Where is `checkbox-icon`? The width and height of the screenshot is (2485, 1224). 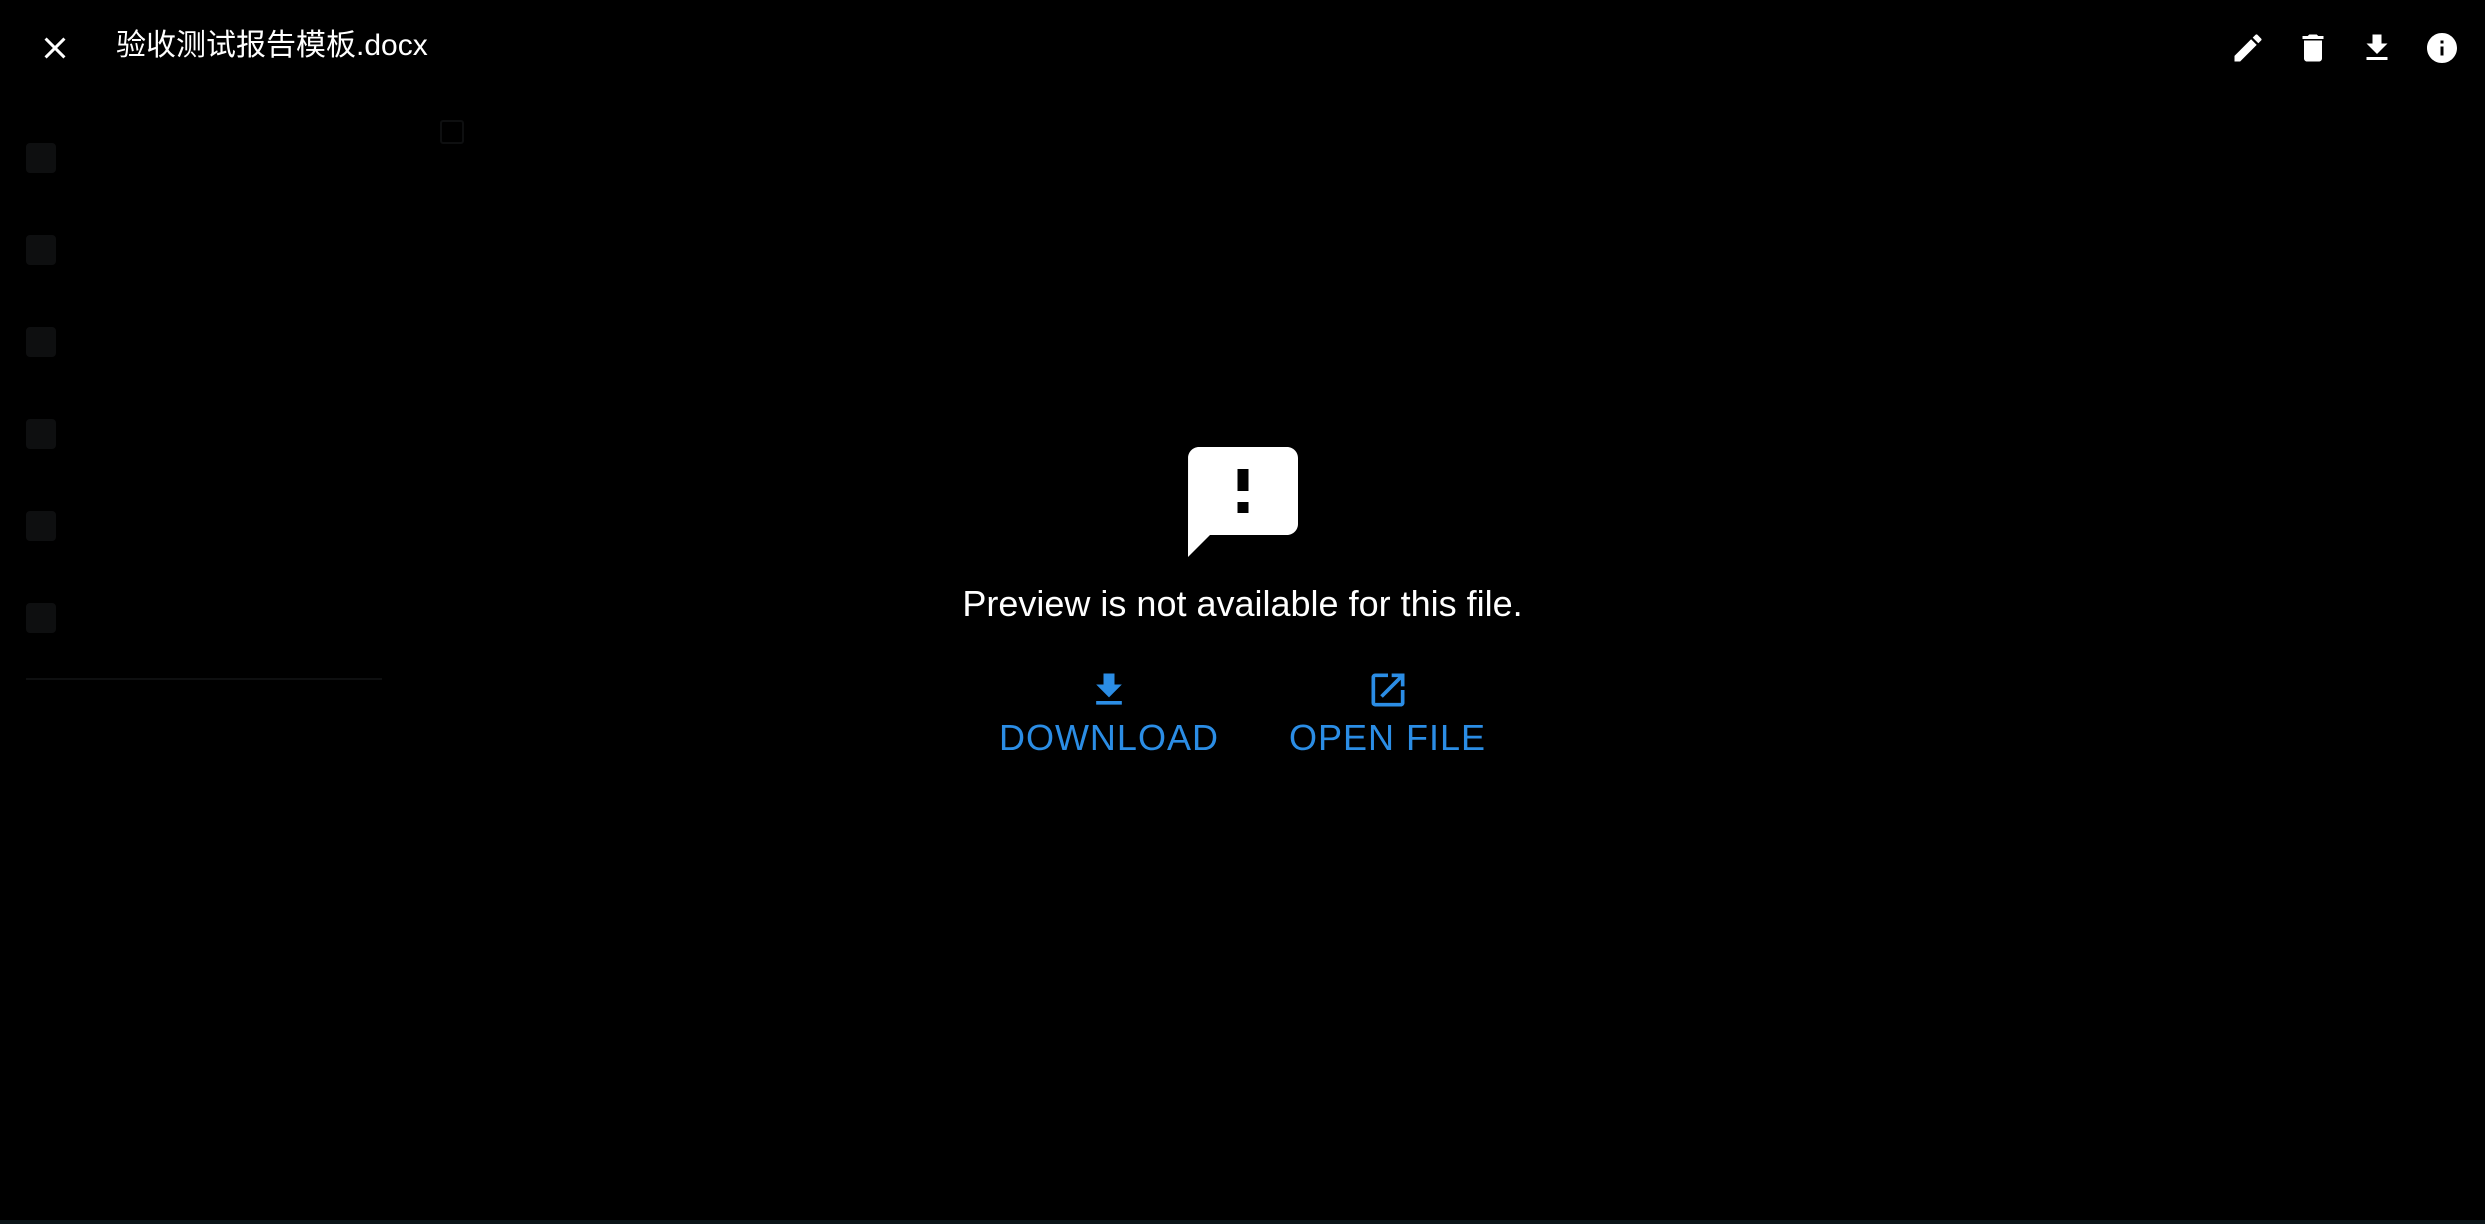 checkbox-icon is located at coordinates (452, 132).